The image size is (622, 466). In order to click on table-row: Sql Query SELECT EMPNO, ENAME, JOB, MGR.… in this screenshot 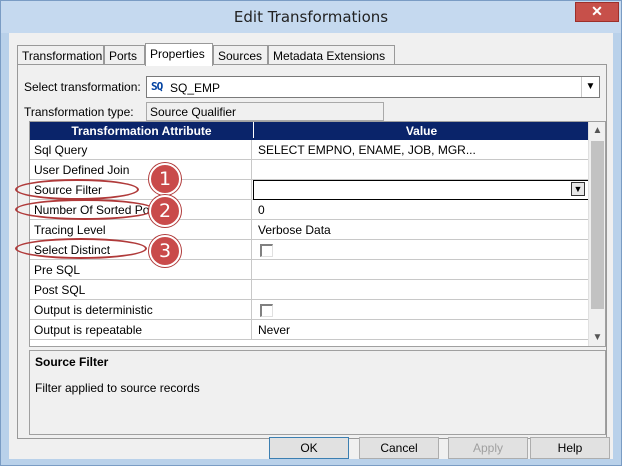, I will do `click(309, 150)`.